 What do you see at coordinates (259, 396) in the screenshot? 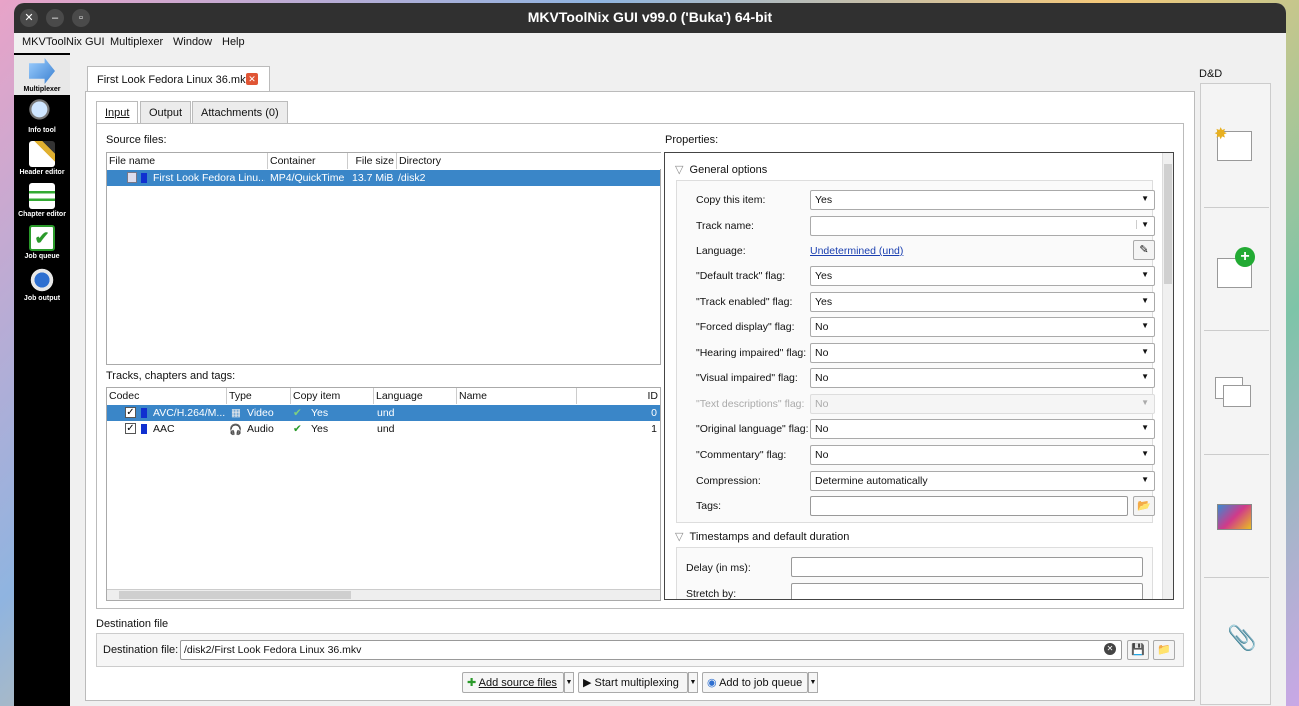
I see `column-header: Type` at bounding box center [259, 396].